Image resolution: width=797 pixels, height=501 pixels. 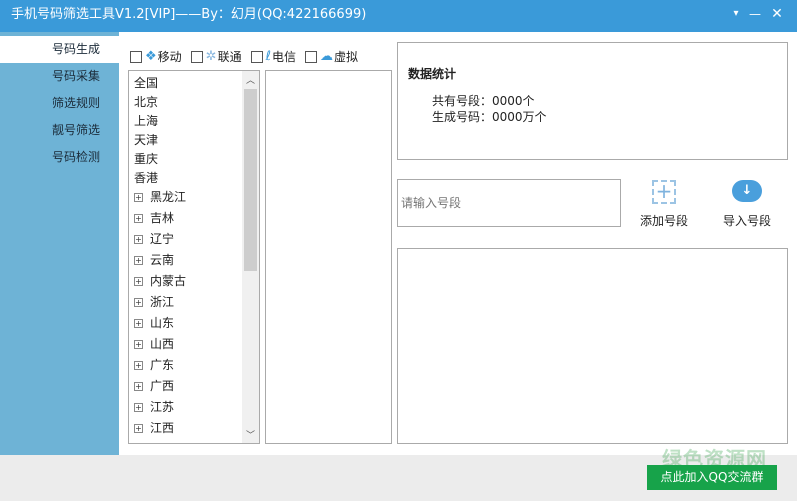 I want to click on region-item: 北京, so click(x=146, y=101).